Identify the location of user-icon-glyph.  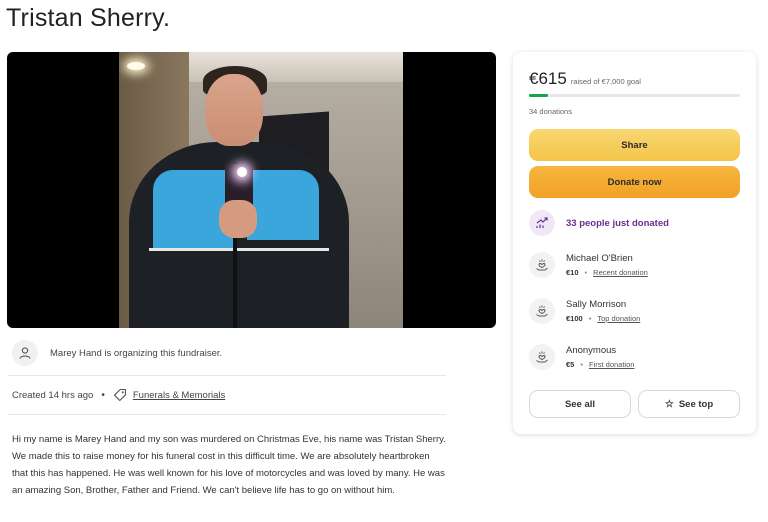
(25, 353).